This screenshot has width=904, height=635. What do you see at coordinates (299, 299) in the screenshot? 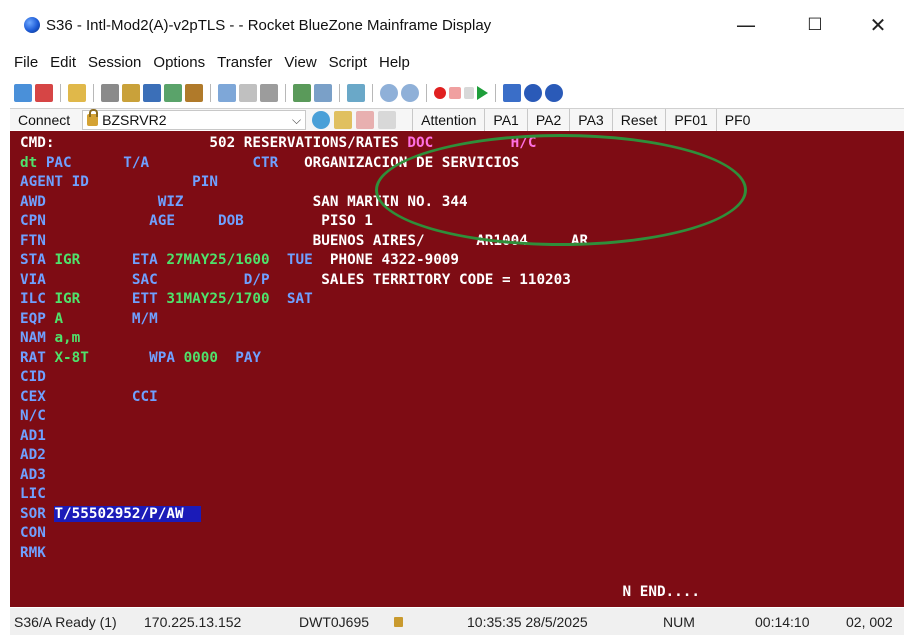
I see `terminal-text: SAT` at bounding box center [299, 299].